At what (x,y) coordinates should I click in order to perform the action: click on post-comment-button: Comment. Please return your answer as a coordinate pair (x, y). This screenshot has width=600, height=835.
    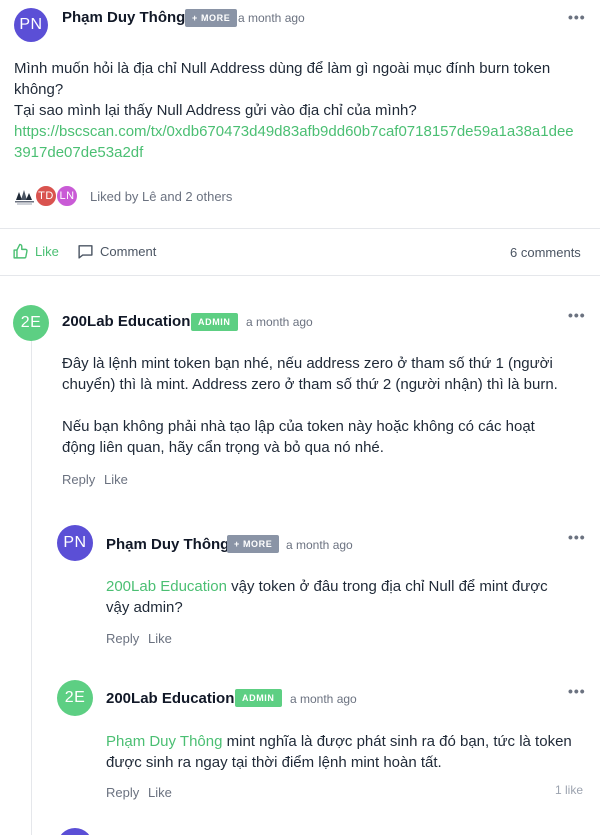
    Looking at the image, I should click on (116, 251).